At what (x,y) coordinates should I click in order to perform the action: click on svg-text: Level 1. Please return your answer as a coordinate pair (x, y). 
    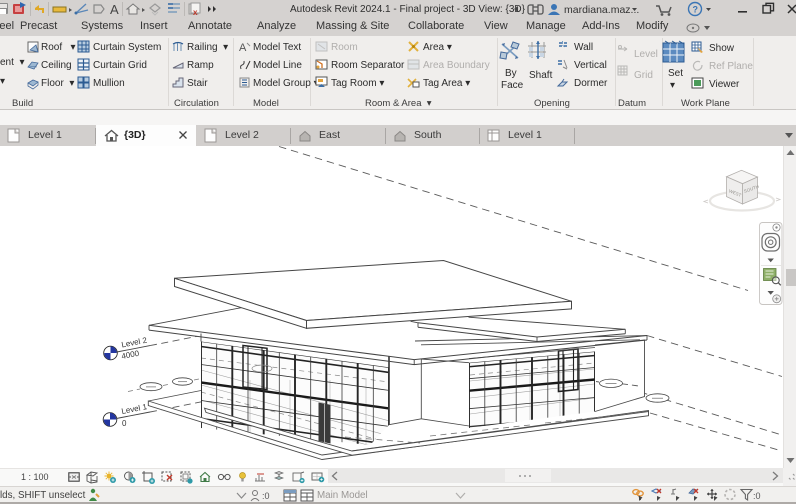
    Looking at the image, I should click on (135, 409).